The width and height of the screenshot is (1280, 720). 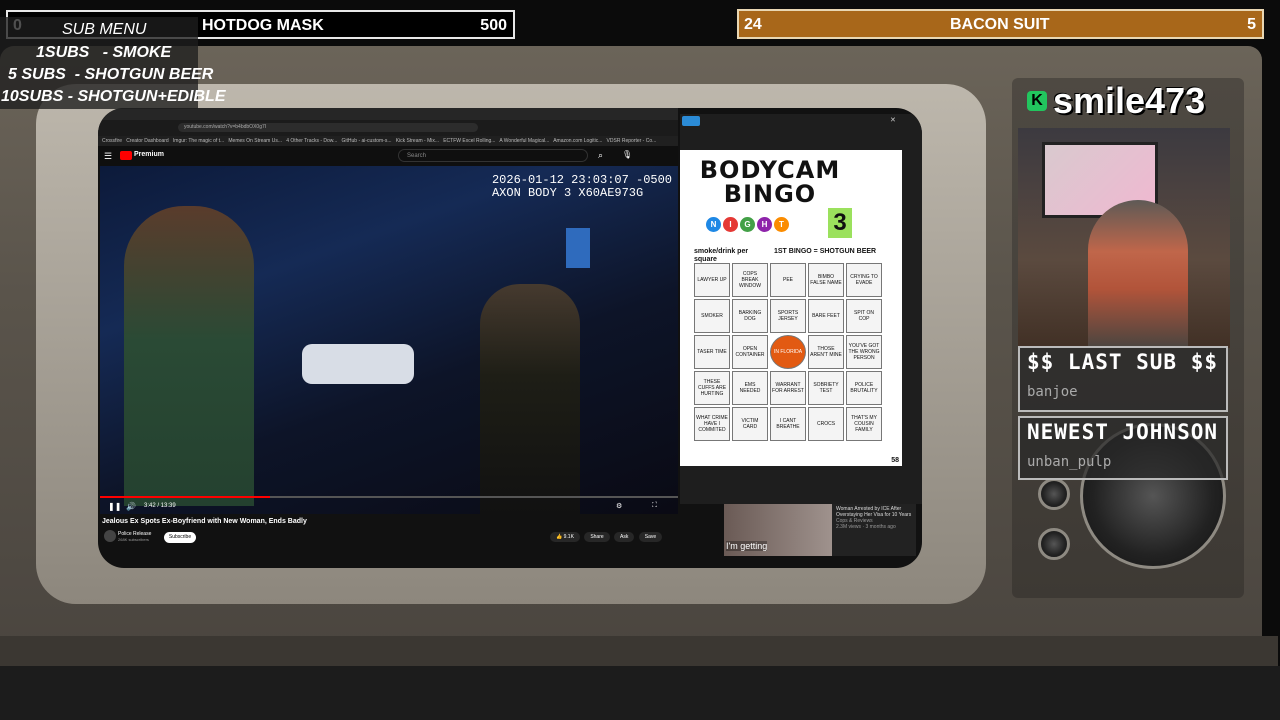 I want to click on channel-avatar, so click(x=110, y=536).